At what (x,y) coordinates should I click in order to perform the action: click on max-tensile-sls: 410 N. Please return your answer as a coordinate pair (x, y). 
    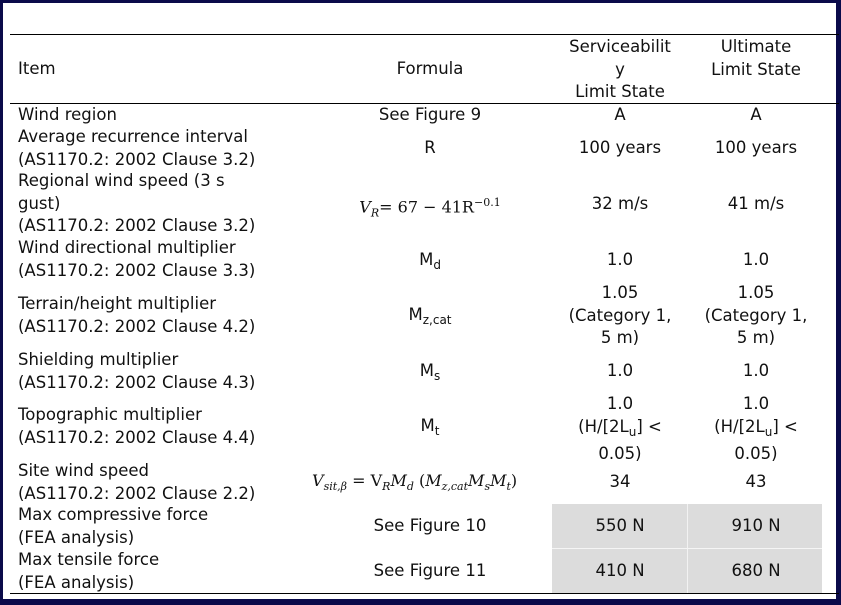
    Looking at the image, I should click on (620, 570).